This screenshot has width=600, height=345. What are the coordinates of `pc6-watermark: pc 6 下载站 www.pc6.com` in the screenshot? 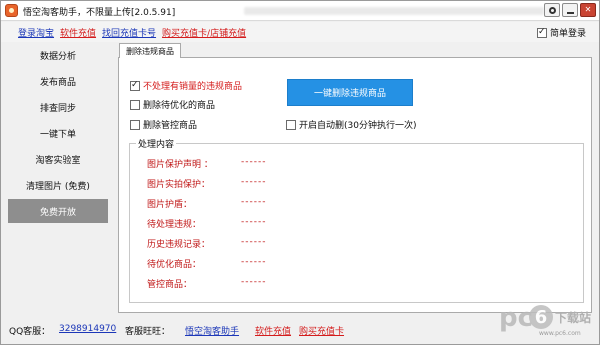 It's located at (547, 321).